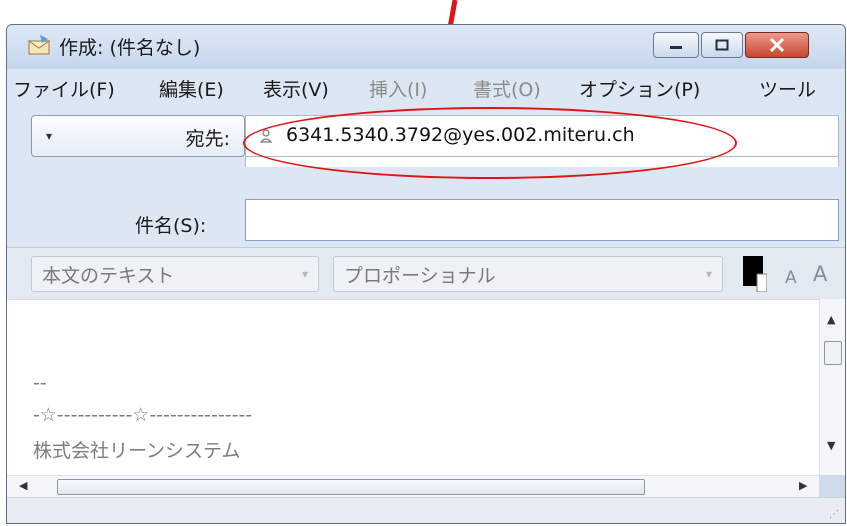 This screenshot has height=526, width=847. Describe the element at coordinates (420, 276) in the screenshot. I see `font-select-value: プロポーショナル` at that location.